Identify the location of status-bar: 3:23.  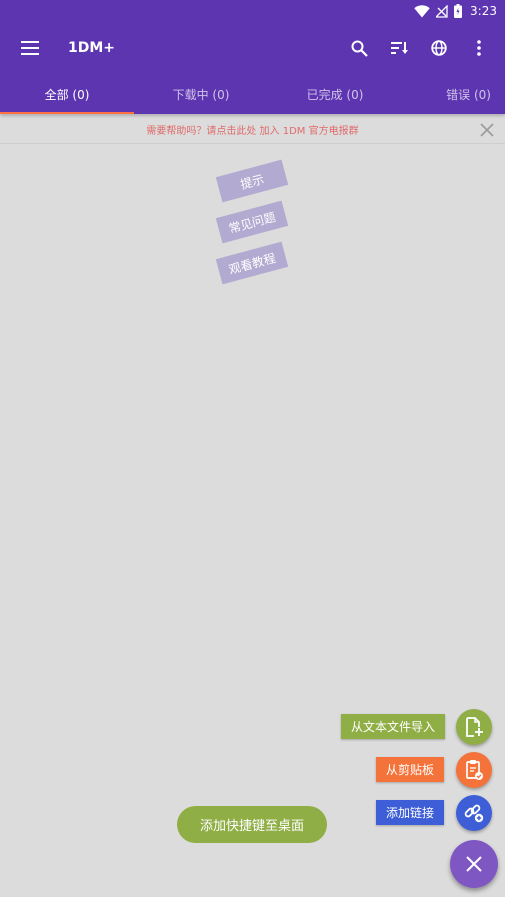
(252, 11).